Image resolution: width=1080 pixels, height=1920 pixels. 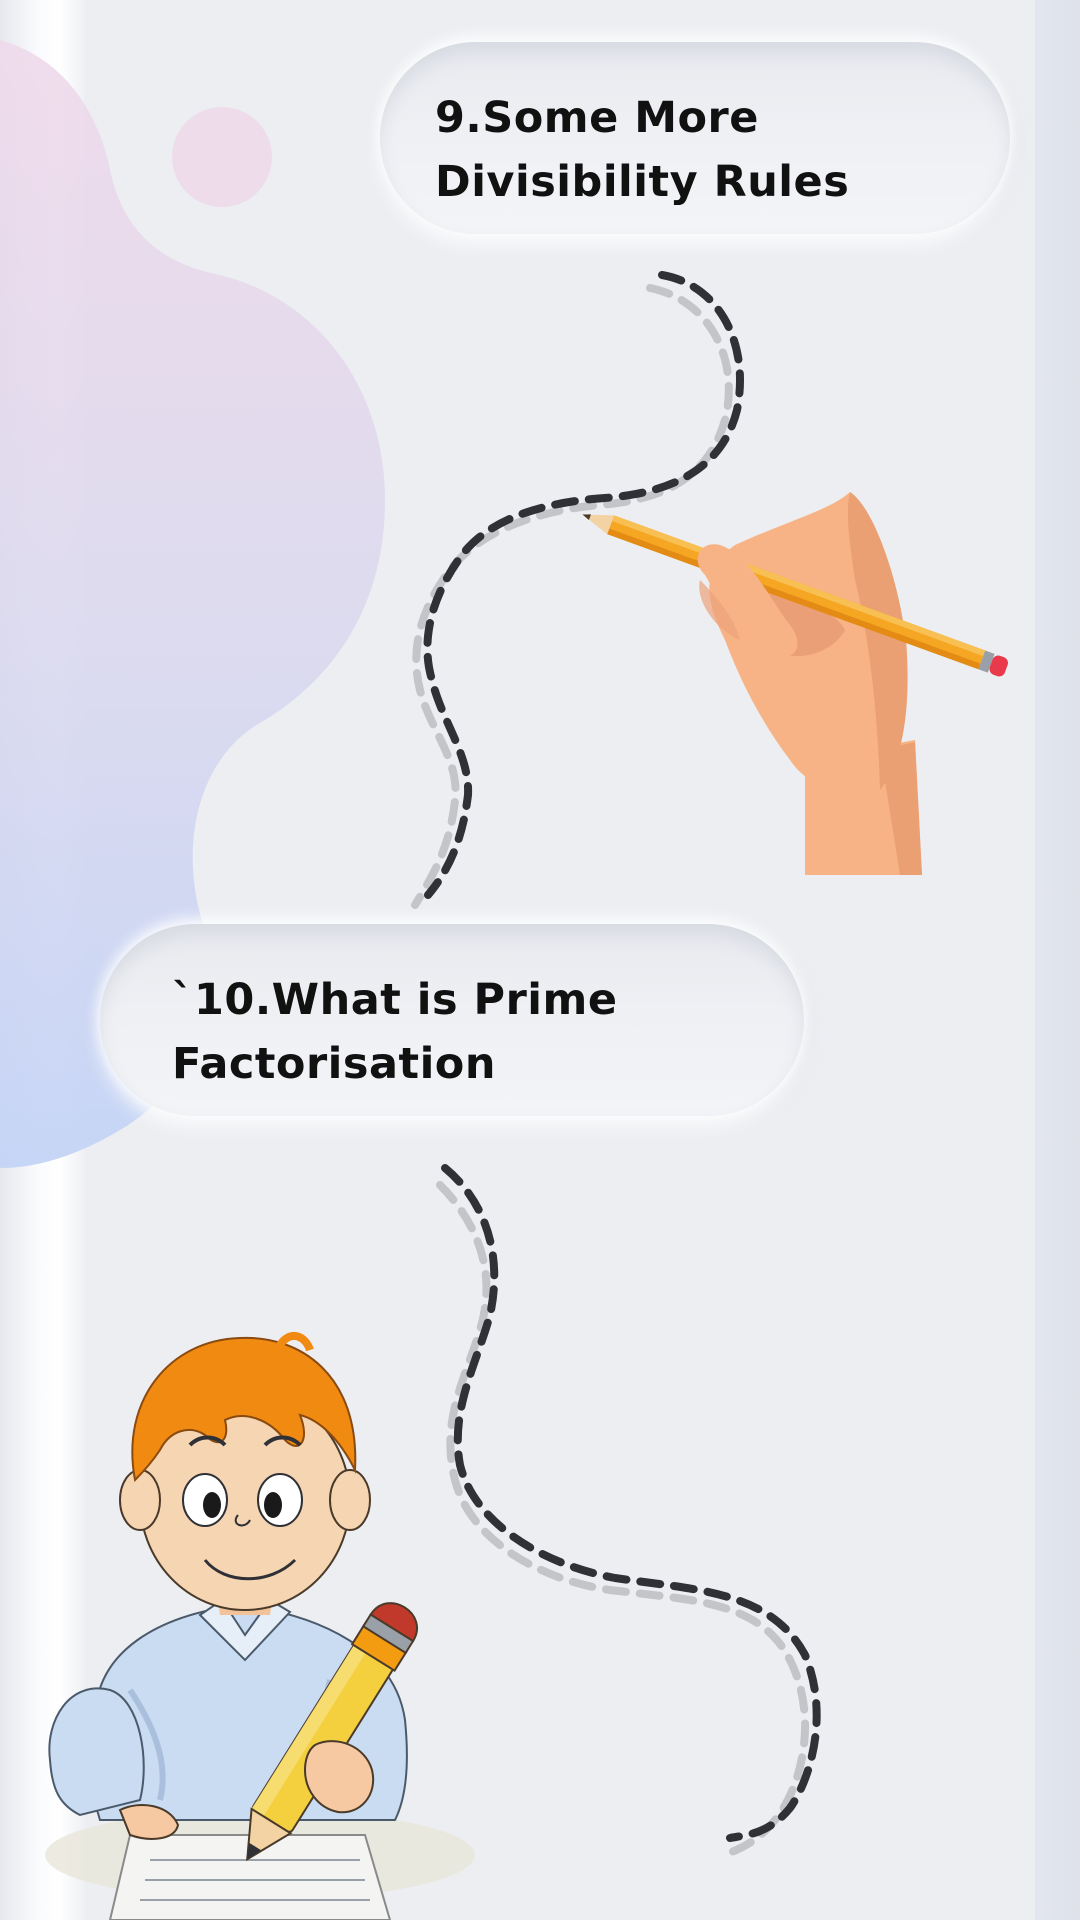 What do you see at coordinates (577, 590) in the screenshot?
I see `dashed-path-top` at bounding box center [577, 590].